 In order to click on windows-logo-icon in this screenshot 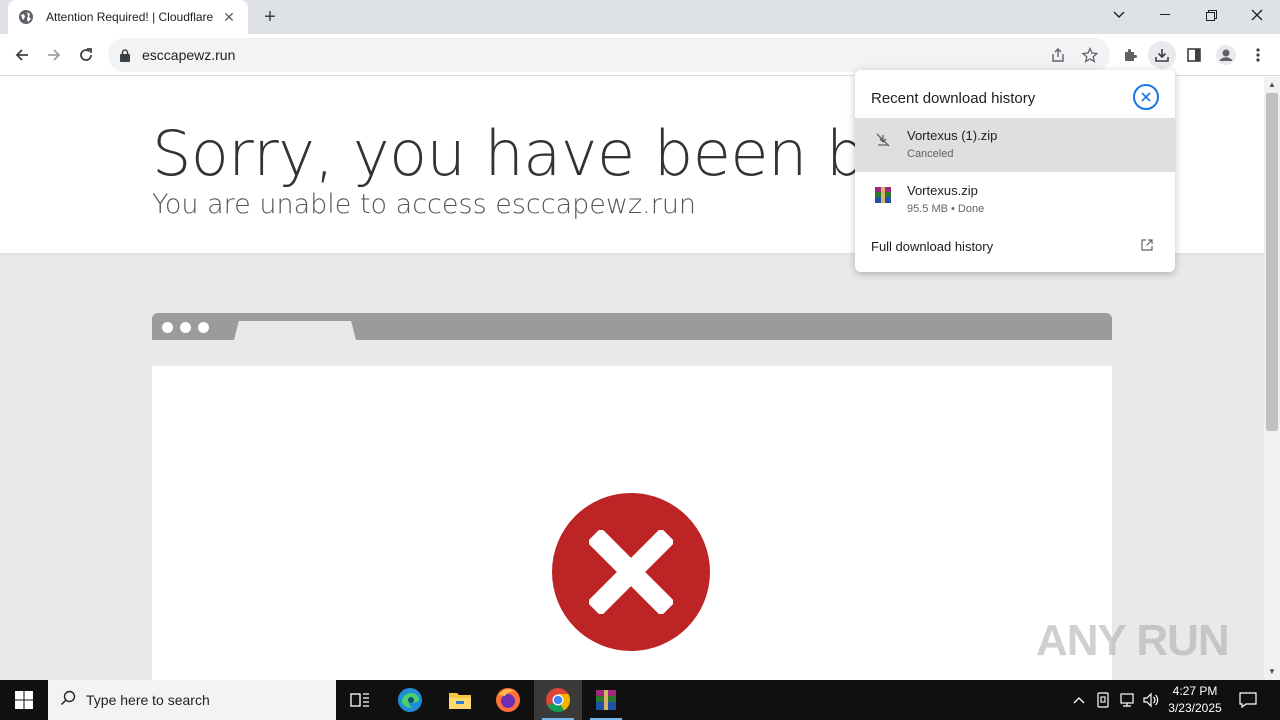, I will do `click(24, 700)`.